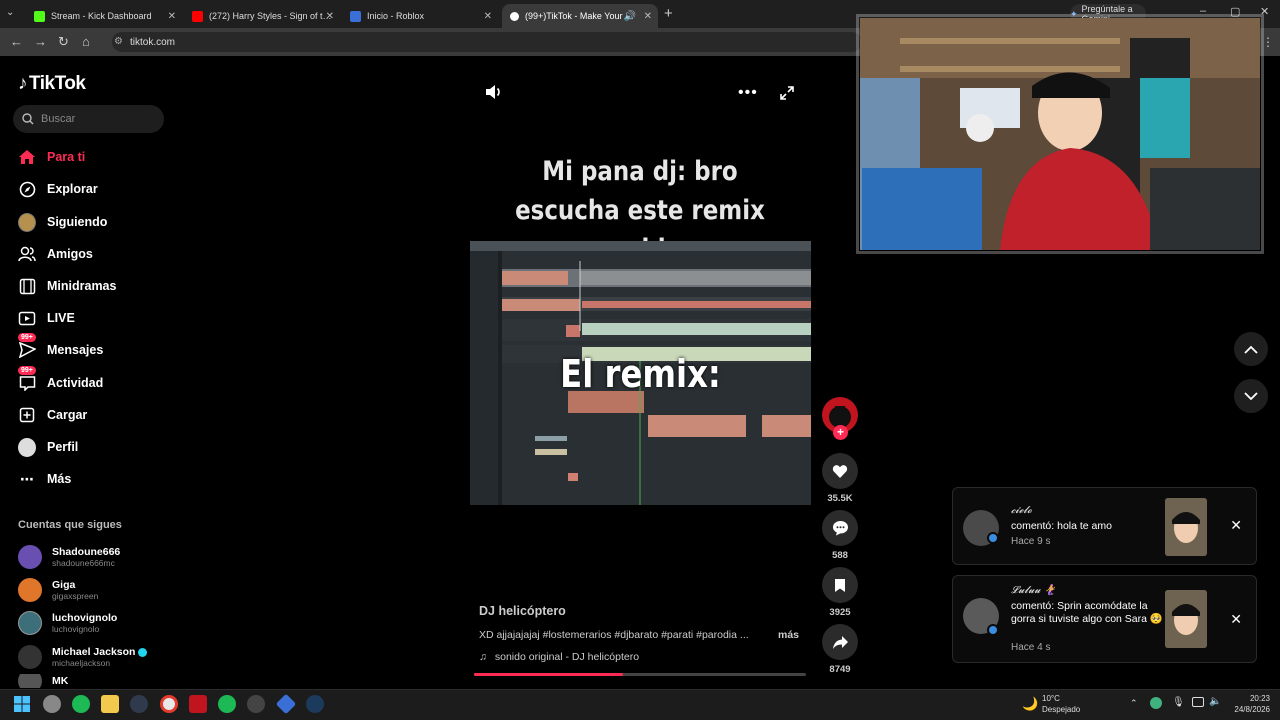 The image size is (1280, 720). What do you see at coordinates (67, 286) in the screenshot?
I see `nav-minidramas: Minidramas` at bounding box center [67, 286].